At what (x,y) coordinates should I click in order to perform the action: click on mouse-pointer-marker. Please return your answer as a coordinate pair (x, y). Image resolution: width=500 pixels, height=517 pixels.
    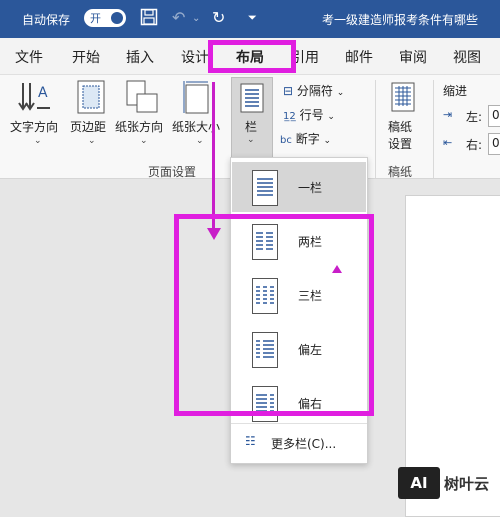
    Looking at the image, I should click on (337, 269).